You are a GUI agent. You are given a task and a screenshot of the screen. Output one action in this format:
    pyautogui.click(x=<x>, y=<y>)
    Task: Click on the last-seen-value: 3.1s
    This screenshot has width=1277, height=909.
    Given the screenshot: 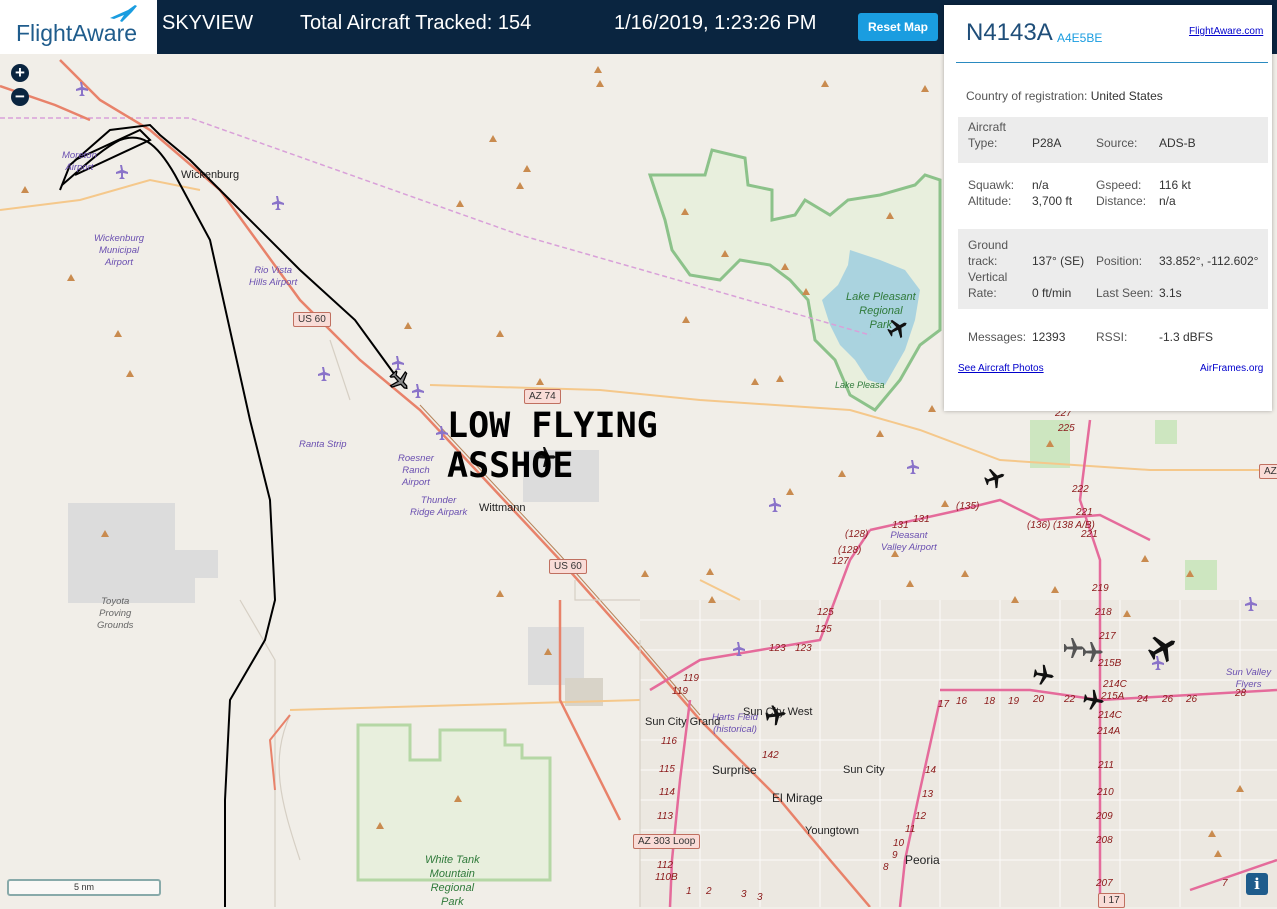 What is the action you would take?
    pyautogui.click(x=1170, y=293)
    